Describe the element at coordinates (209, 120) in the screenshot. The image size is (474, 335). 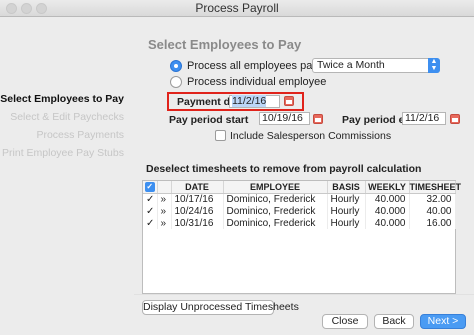
I see `period-start-label: Pay period start` at that location.